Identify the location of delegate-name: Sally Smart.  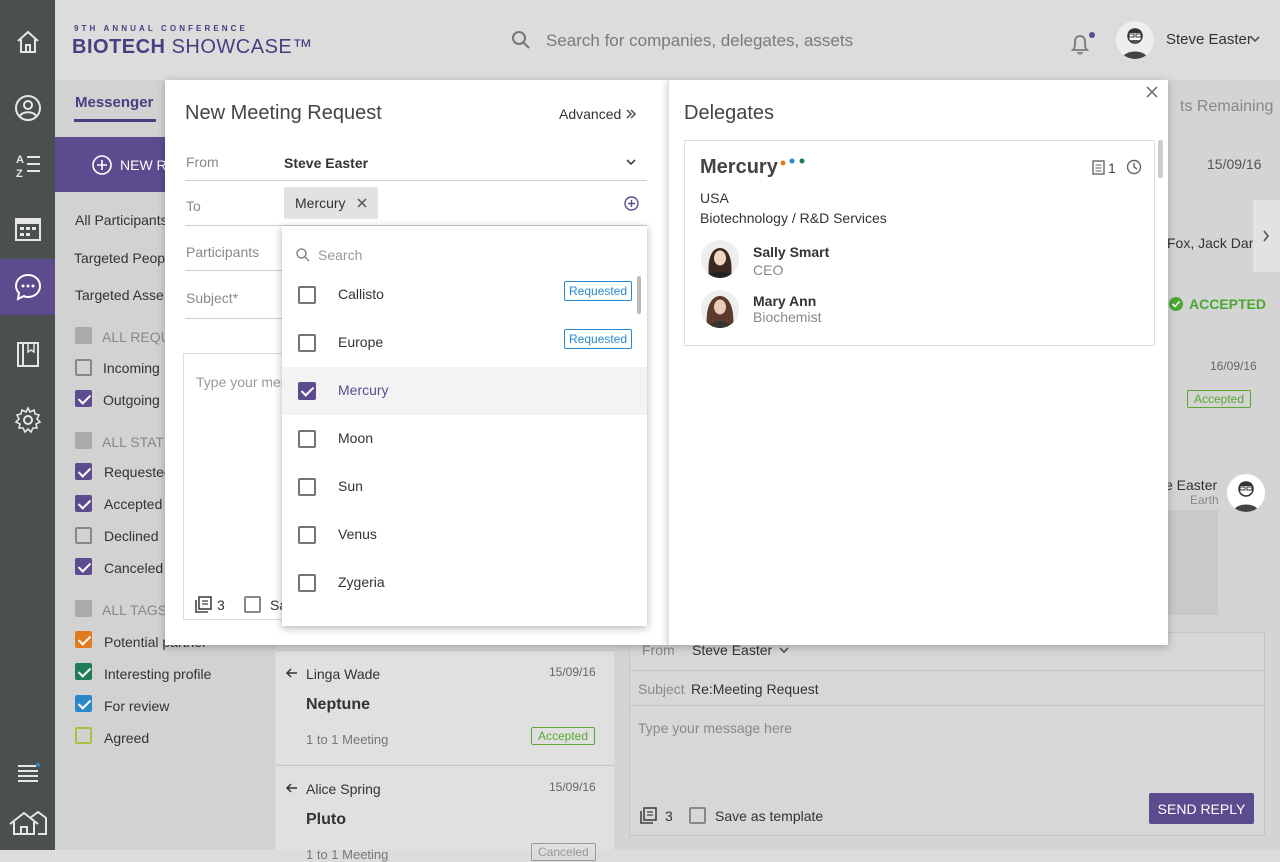
(791, 252).